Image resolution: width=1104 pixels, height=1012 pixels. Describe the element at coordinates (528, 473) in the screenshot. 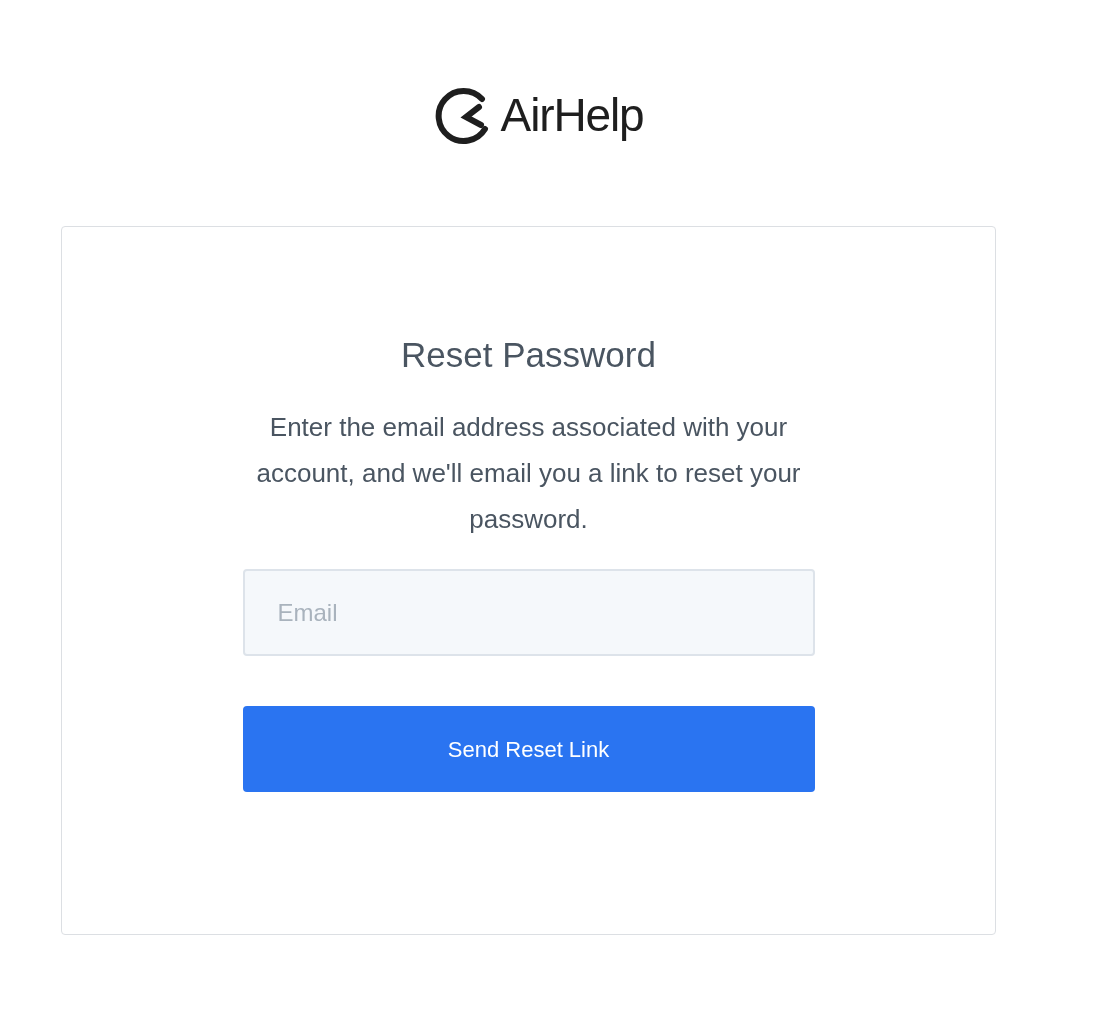

I see `description-text: Enter the email address associated with your account, and we'll email you a link to reset your password.` at that location.